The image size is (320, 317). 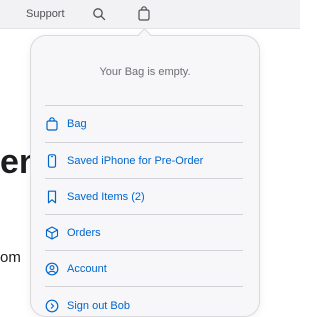 What do you see at coordinates (77, 124) in the screenshot?
I see `menu-item-label: Bag` at bounding box center [77, 124].